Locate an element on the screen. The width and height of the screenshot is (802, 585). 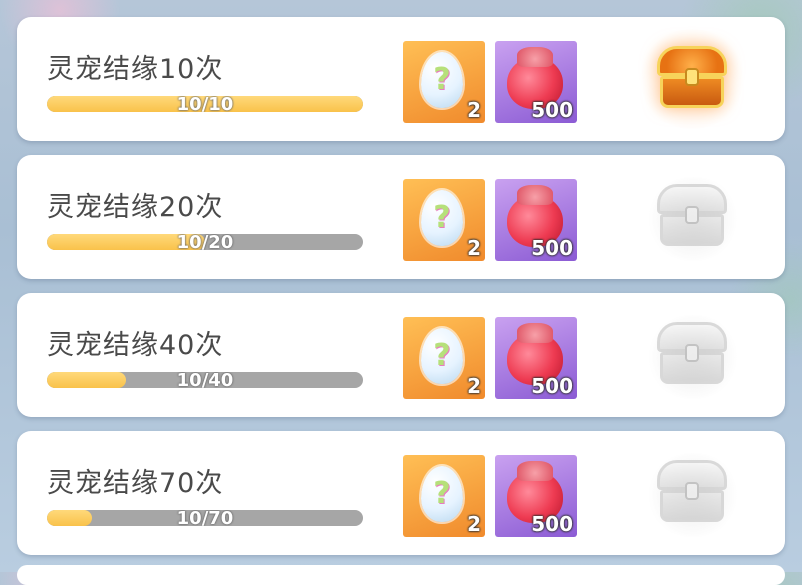
progress-bar: 10/10 is located at coordinates (205, 104).